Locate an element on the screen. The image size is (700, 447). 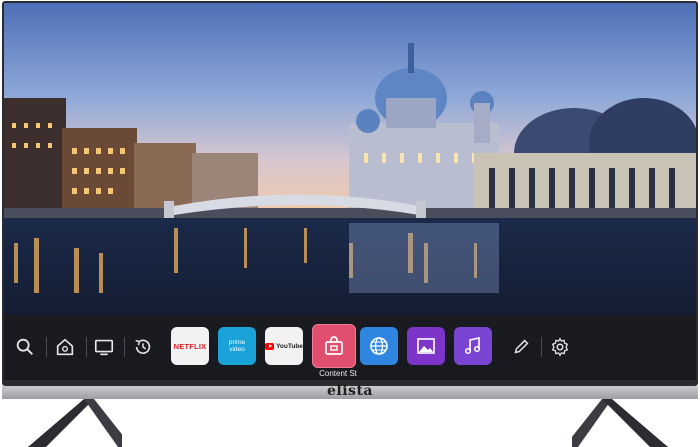
prime-label-line2: video is located at coordinates (237, 349).